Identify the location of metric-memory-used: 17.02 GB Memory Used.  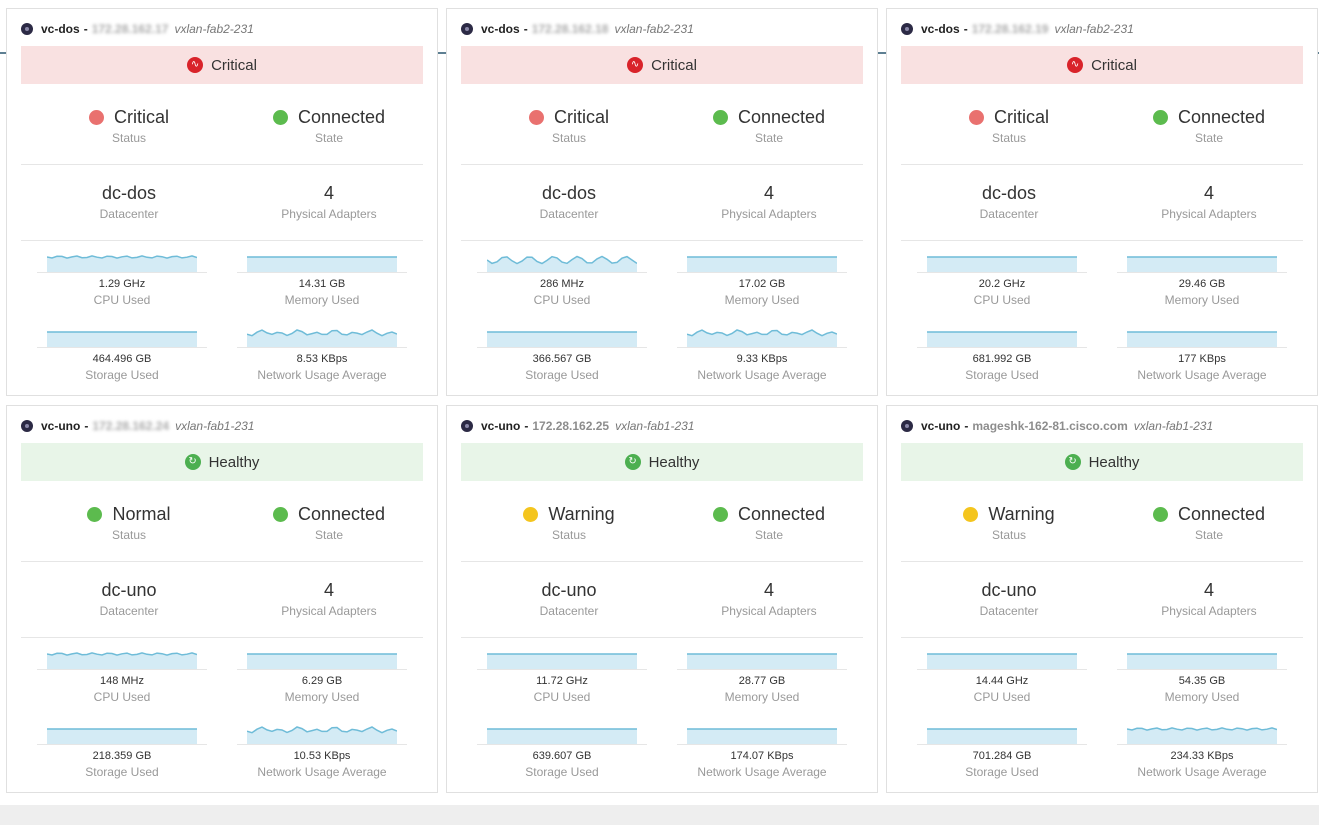
(762, 279).